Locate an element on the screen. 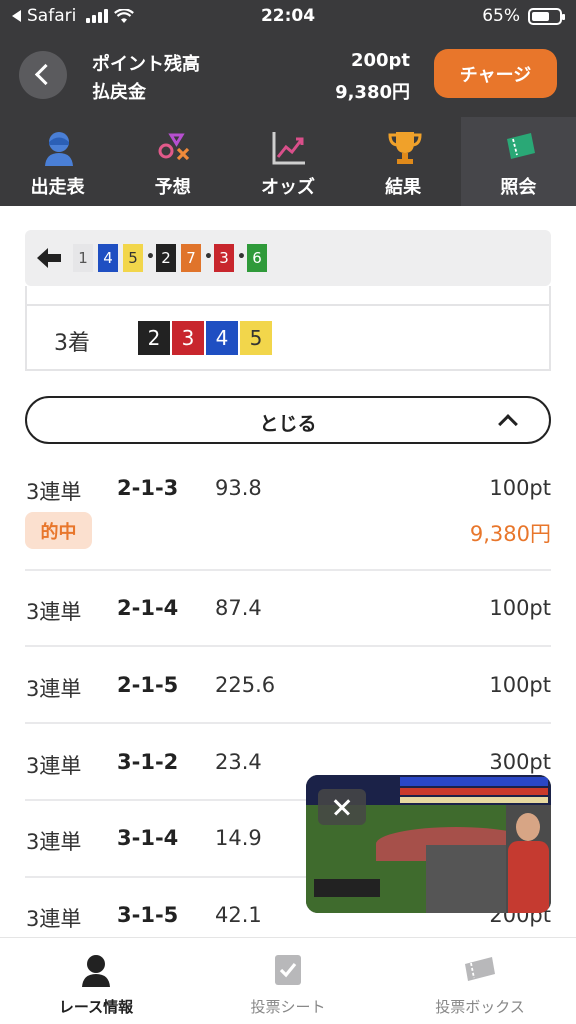 This screenshot has height=1024, width=576. video-close-button is located at coordinates (342, 807).